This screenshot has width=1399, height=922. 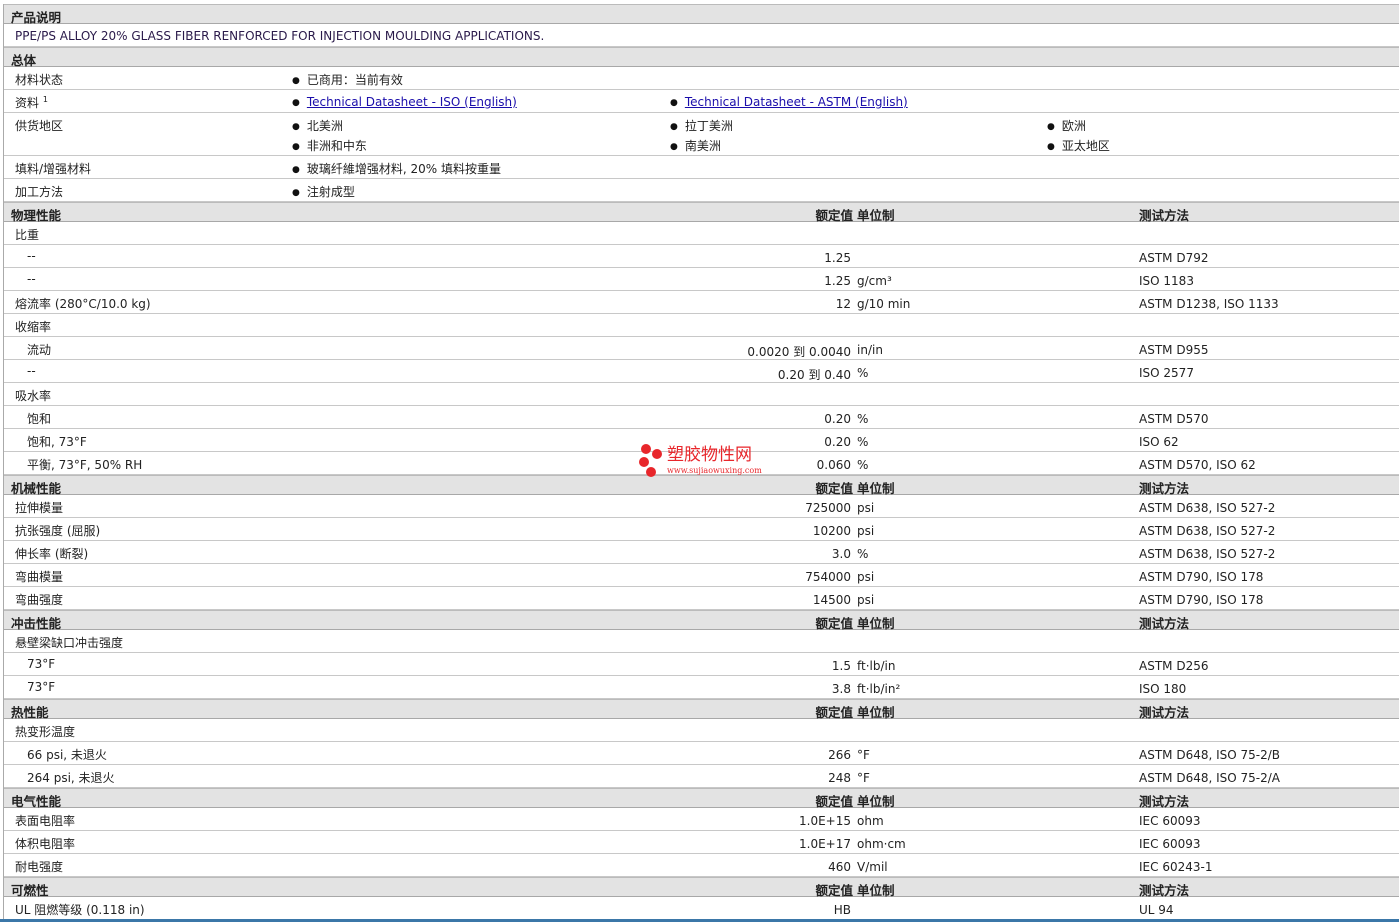 I want to click on property-group-row: 悬壁梁缺口冲击强度, so click(x=701, y=641).